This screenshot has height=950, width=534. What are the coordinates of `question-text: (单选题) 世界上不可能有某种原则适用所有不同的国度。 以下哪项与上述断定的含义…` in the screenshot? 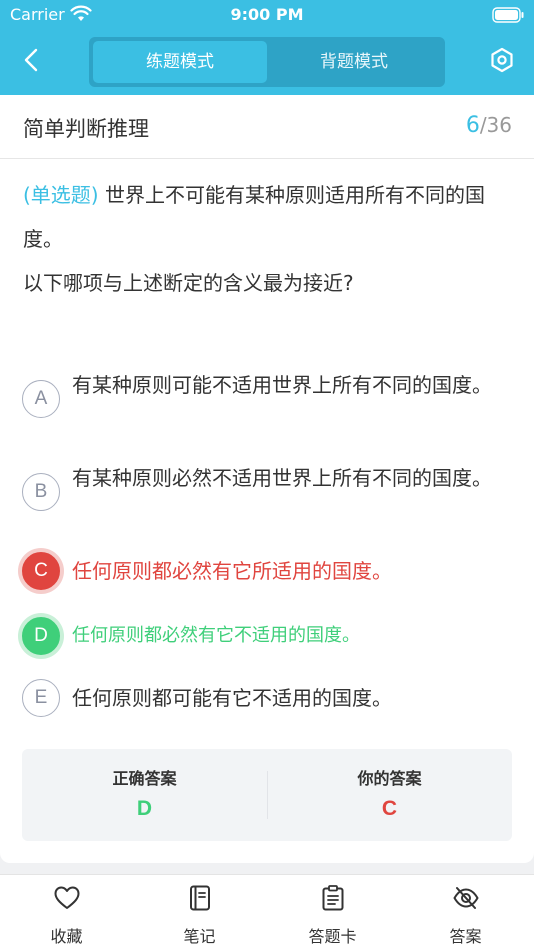 It's located at (268, 239).